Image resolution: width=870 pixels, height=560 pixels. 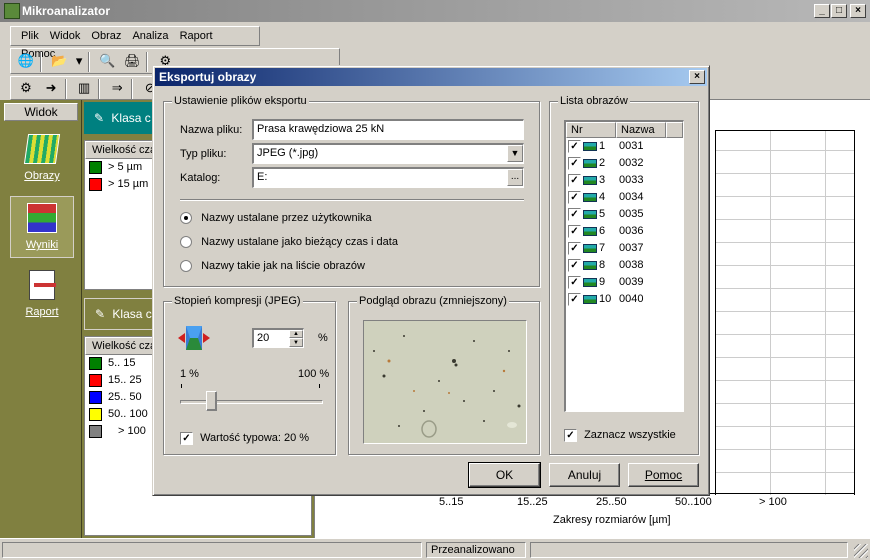 I want to click on print-icon: 🖨, so click(x=132, y=61).